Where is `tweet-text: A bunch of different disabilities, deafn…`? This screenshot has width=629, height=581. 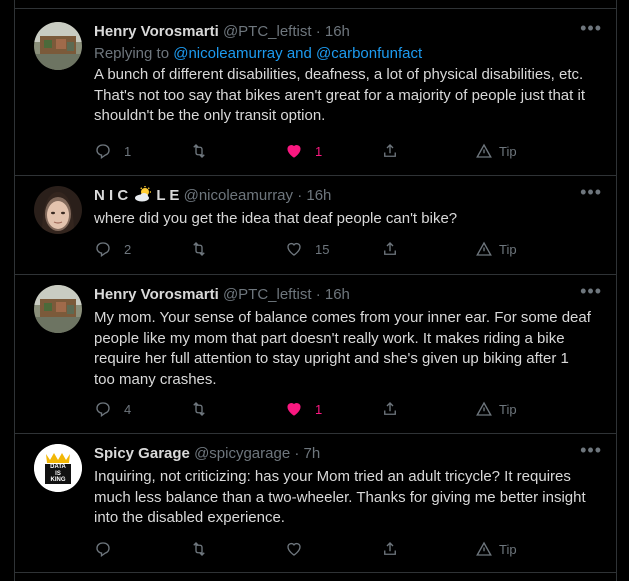 tweet-text: A bunch of different disabilities, deafn… is located at coordinates (339, 95).